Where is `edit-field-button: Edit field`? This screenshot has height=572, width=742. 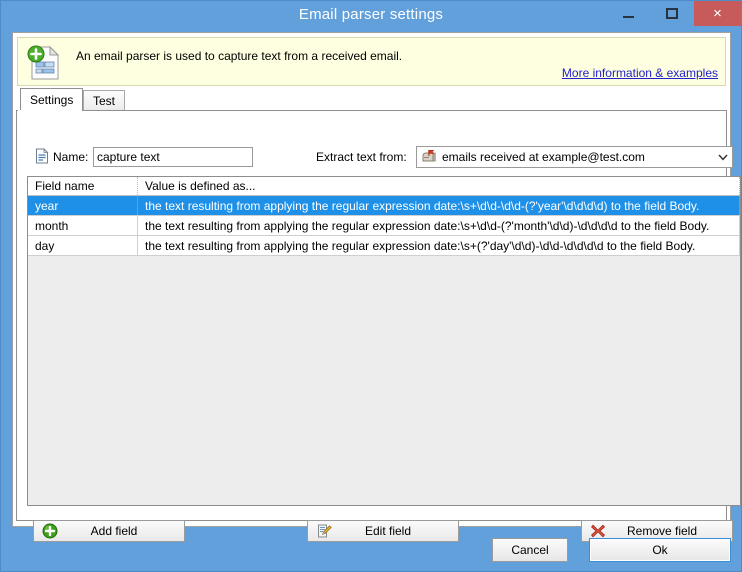
edit-field-button: Edit field is located at coordinates (383, 531).